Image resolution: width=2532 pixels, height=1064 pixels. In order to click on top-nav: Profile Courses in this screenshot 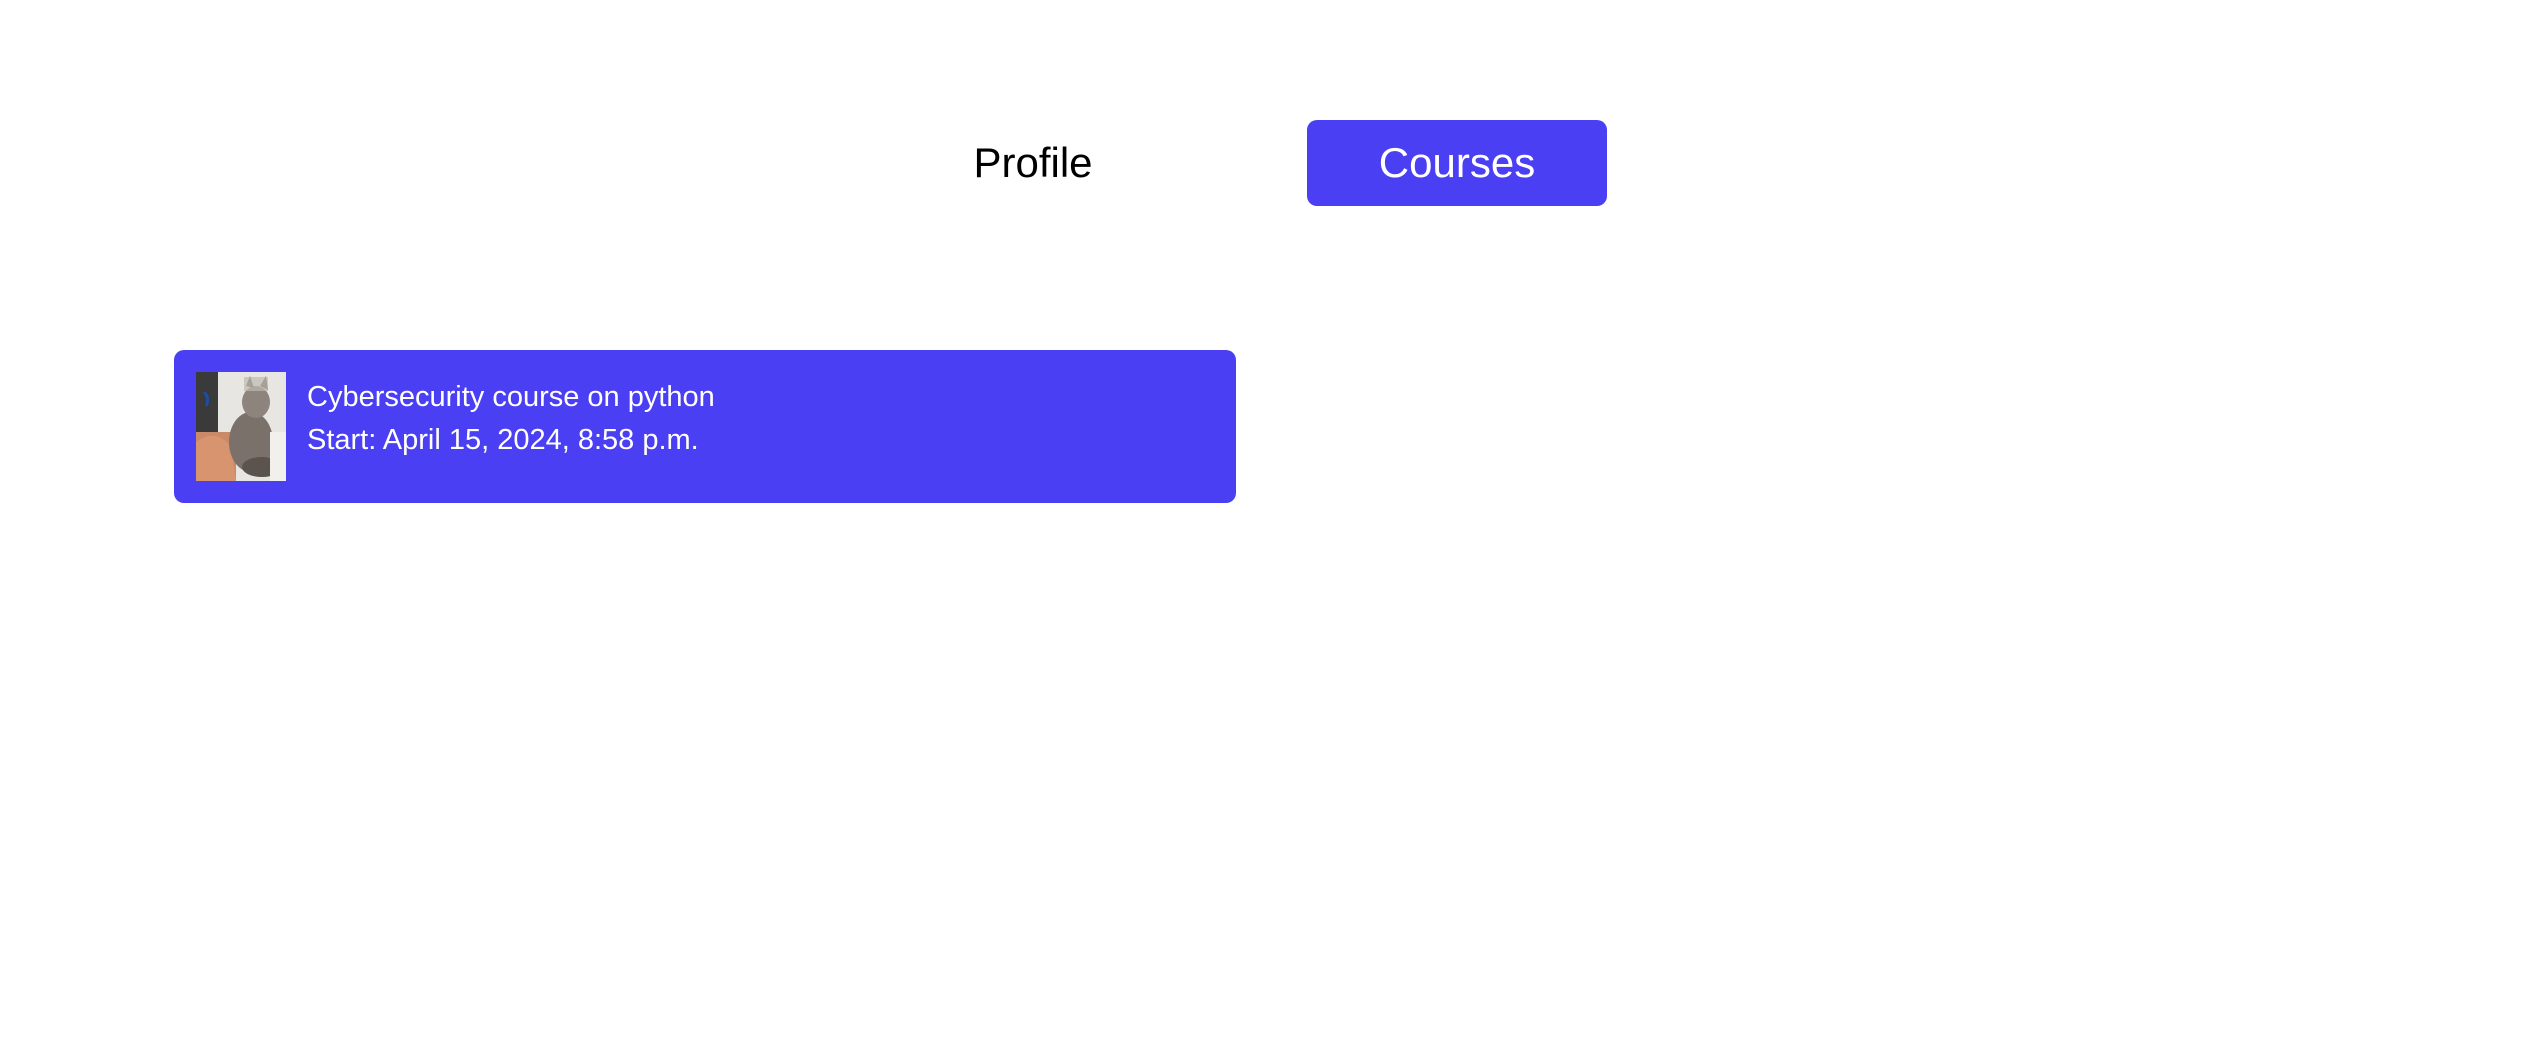, I will do `click(1266, 163)`.